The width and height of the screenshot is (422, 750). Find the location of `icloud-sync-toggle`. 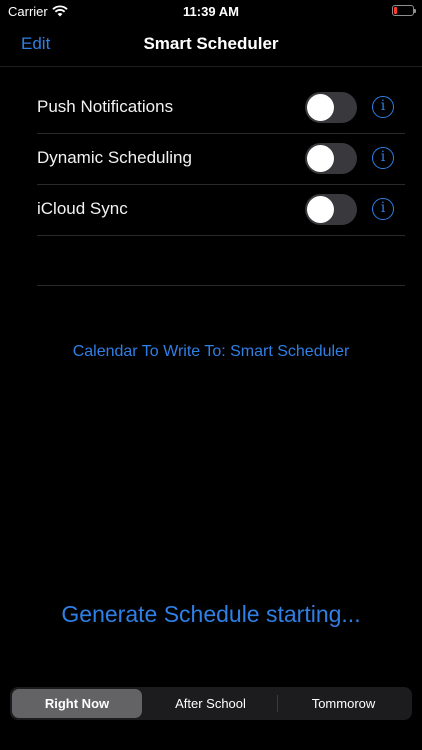

icloud-sync-toggle is located at coordinates (331, 209).